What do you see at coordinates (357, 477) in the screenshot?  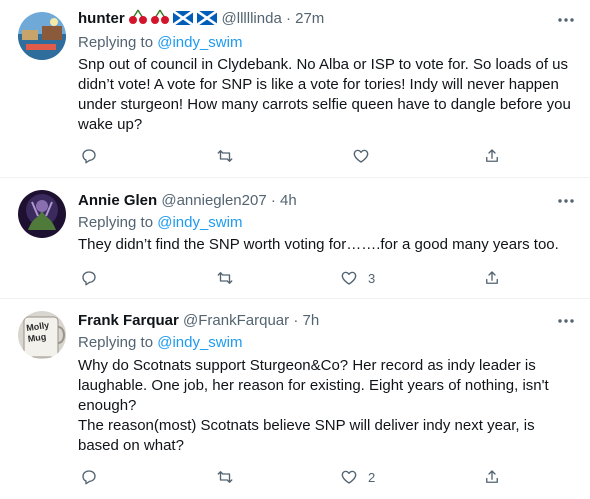 I see `like-button: 2` at bounding box center [357, 477].